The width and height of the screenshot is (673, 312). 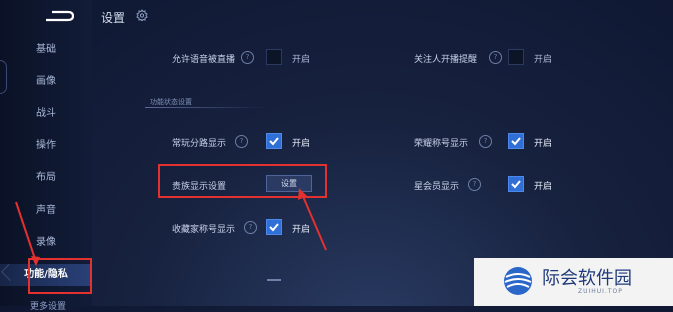 What do you see at coordinates (301, 60) in the screenshot?
I see `voice-live-state: 开启` at bounding box center [301, 60].